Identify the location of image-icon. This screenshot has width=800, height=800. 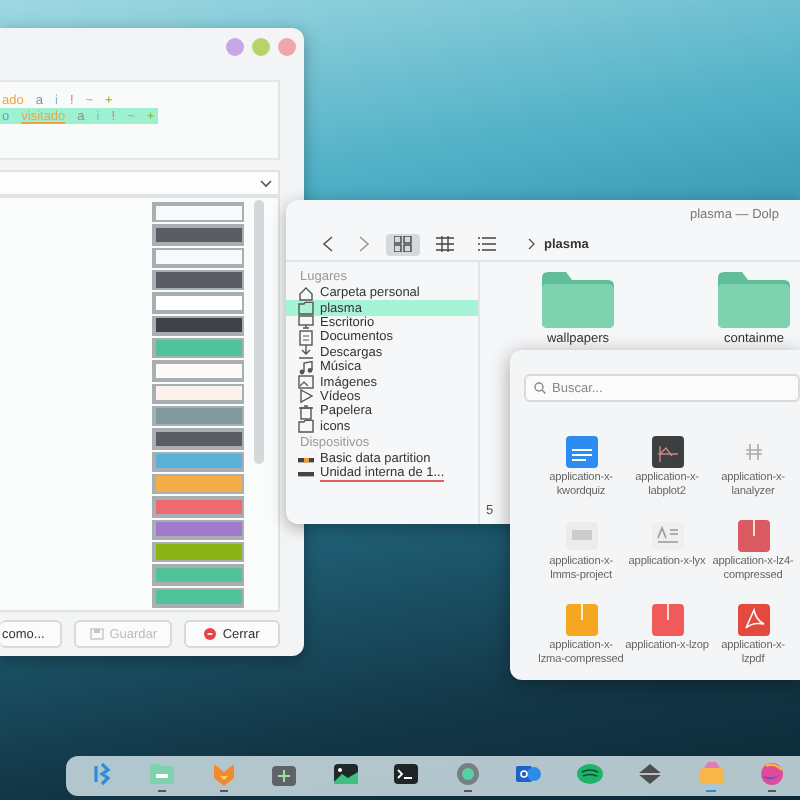
(306, 382).